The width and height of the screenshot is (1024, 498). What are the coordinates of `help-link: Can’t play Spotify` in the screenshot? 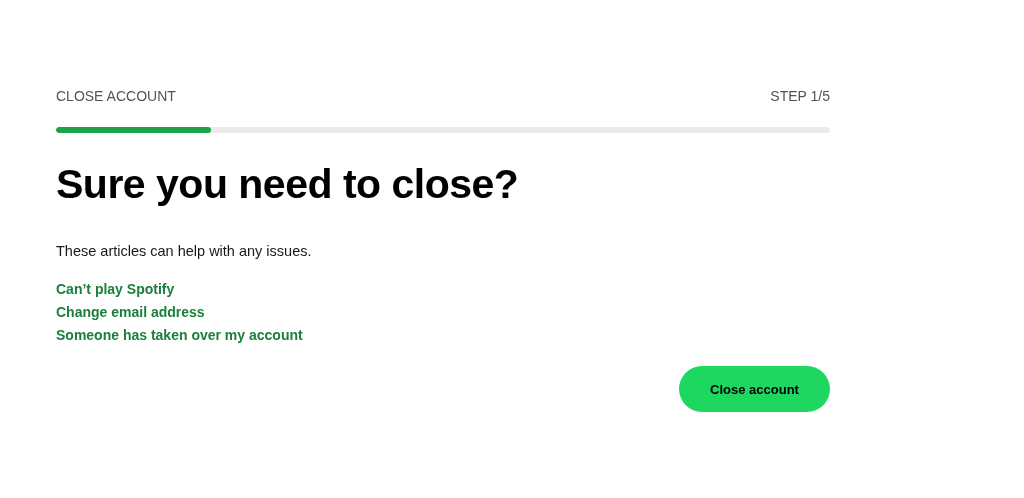 It's located at (115, 289).